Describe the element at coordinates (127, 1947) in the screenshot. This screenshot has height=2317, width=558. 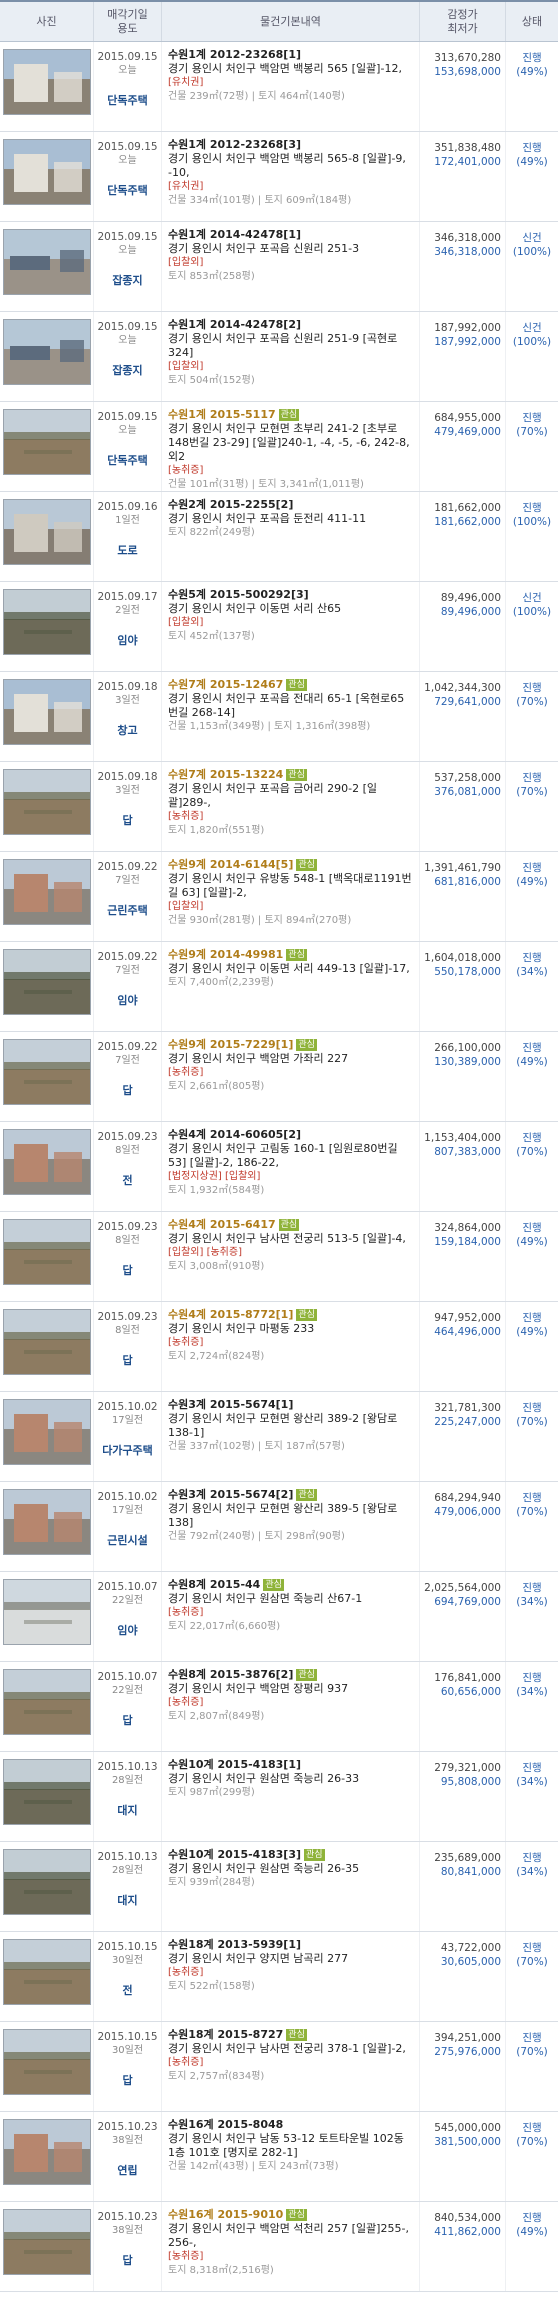
I see `auction-date: 2015.10.15` at that location.